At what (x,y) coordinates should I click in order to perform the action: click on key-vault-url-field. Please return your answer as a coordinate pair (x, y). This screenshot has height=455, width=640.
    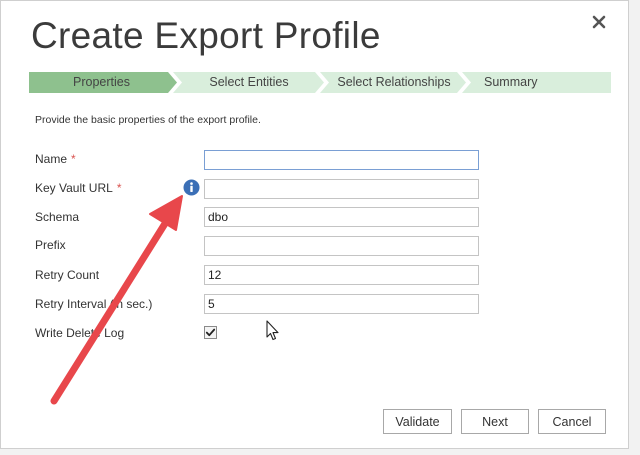
    Looking at the image, I should click on (341, 189).